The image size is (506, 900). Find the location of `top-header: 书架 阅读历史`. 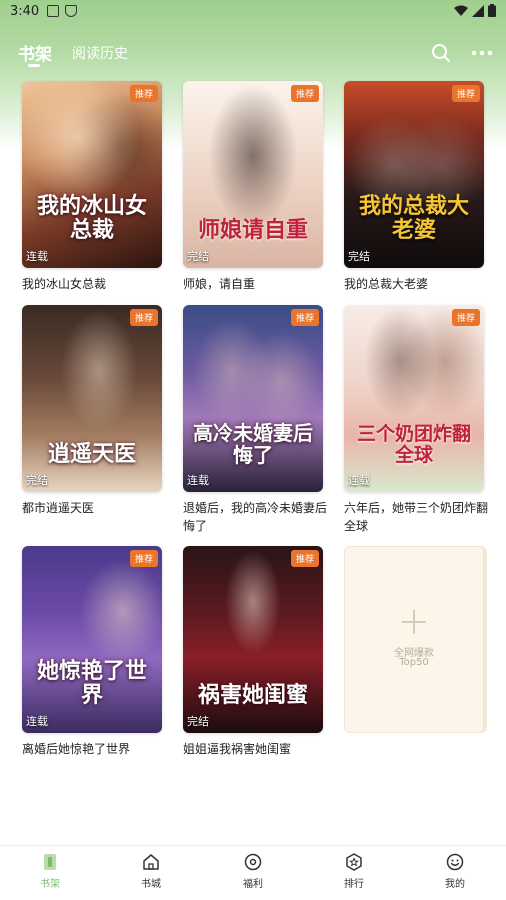

top-header: 书架 阅读历史 is located at coordinates (253, 52).